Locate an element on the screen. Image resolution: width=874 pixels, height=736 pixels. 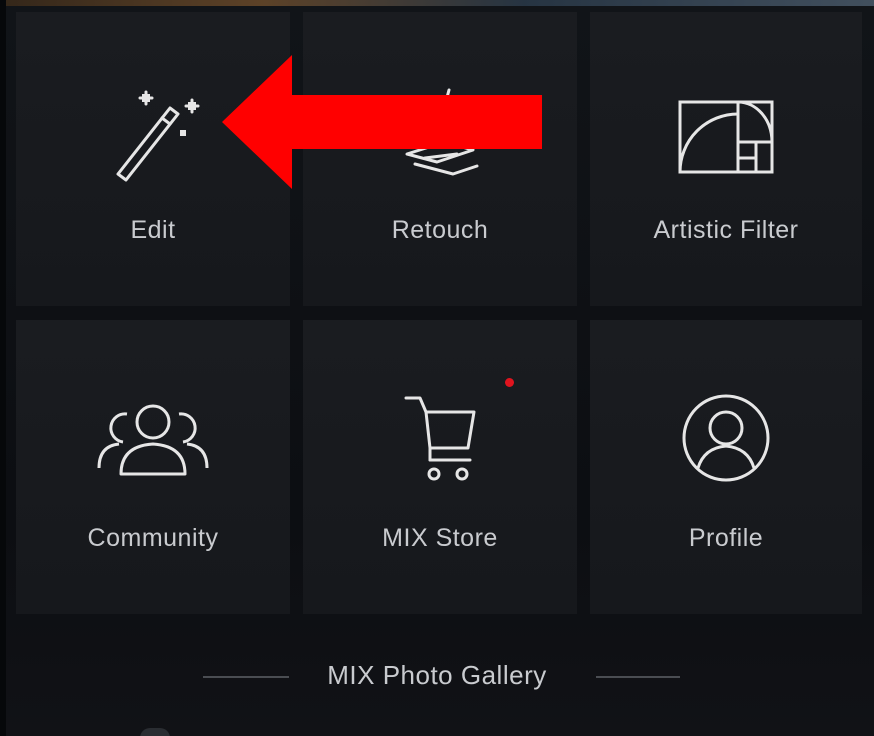
left-edge is located at coordinates (3, 368).